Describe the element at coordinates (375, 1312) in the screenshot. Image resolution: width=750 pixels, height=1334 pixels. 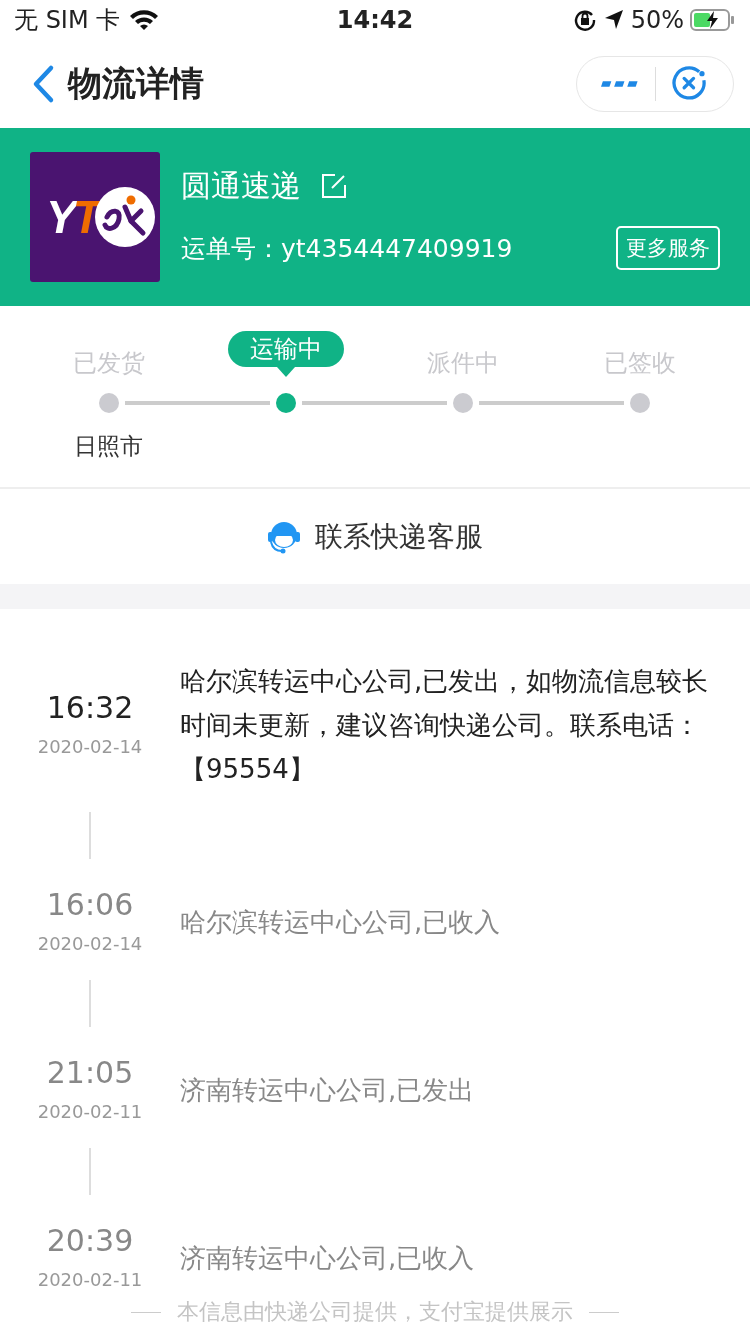
I see `footer-note: 本信息由快递公司提供，支付宝提供展示` at that location.